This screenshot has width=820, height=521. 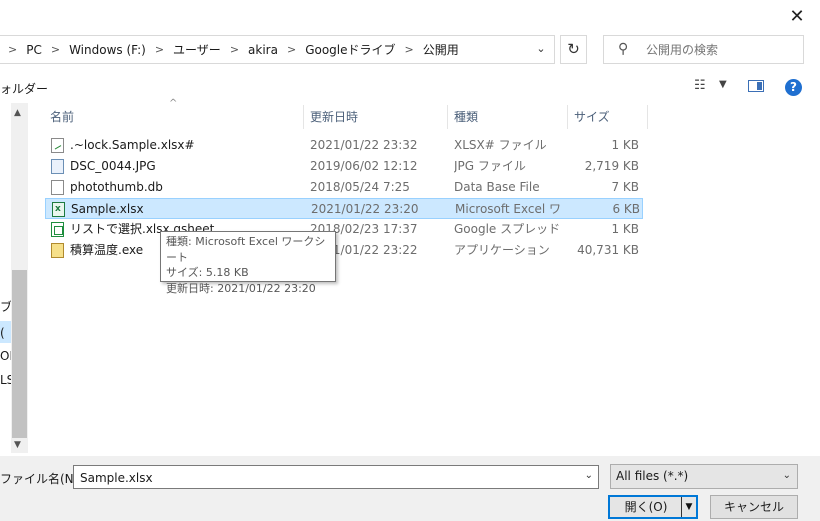 I want to click on help-icon: ?, so click(x=793, y=87).